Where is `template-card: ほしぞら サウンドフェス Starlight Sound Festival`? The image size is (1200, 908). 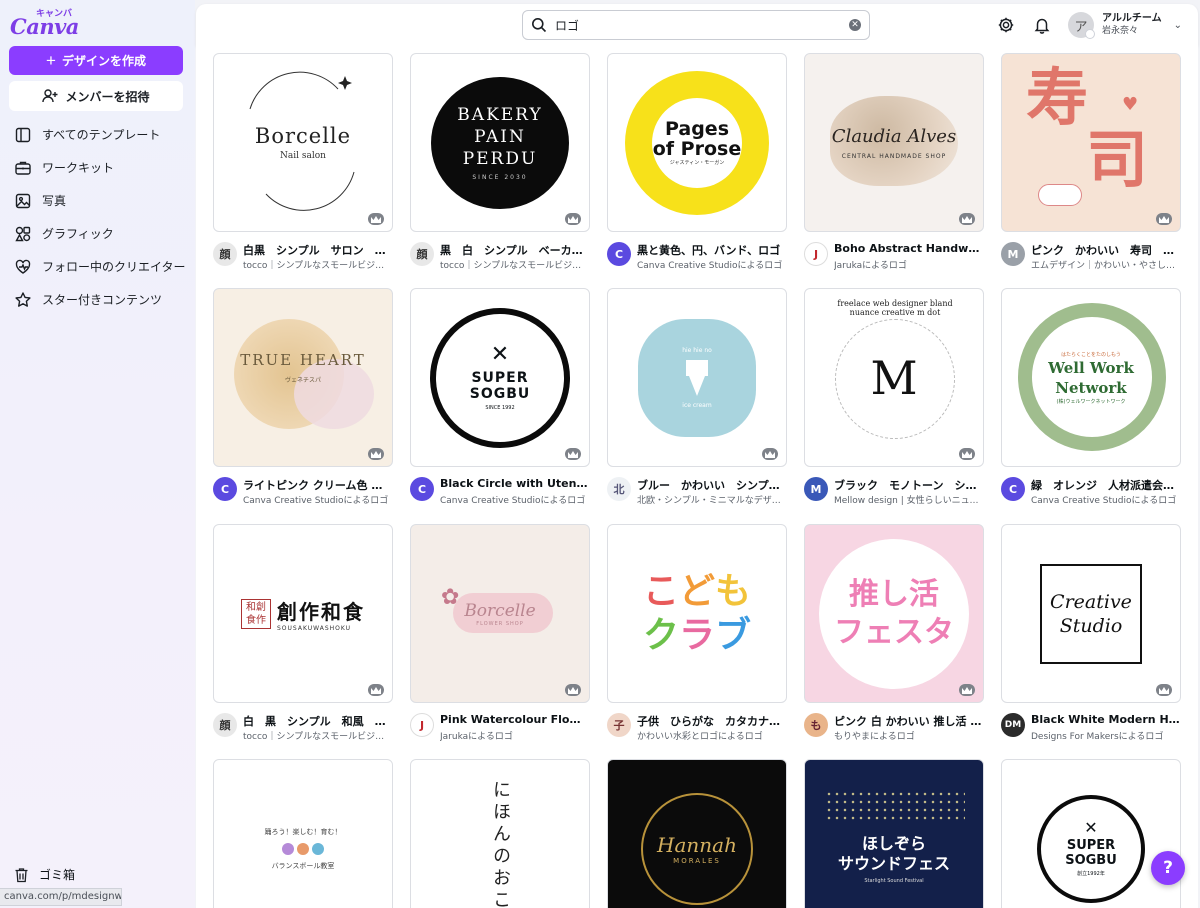 template-card: ほしぞら サウンドフェス Starlight Sound Festival is located at coordinates (894, 833).